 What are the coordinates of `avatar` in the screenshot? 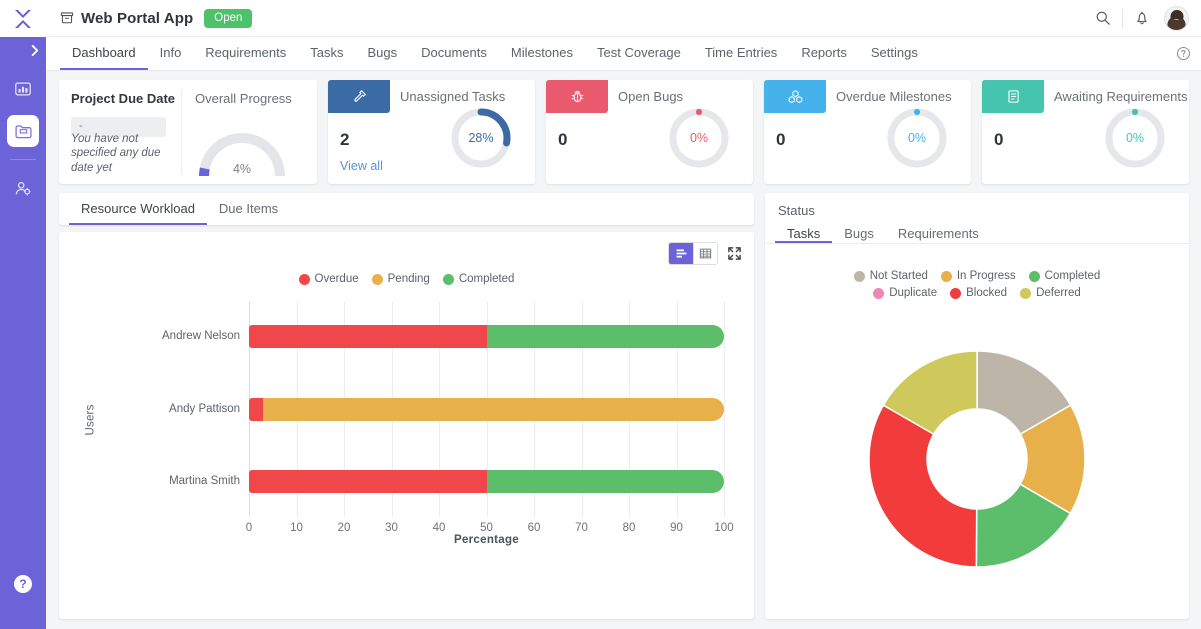 It's located at (1176, 18).